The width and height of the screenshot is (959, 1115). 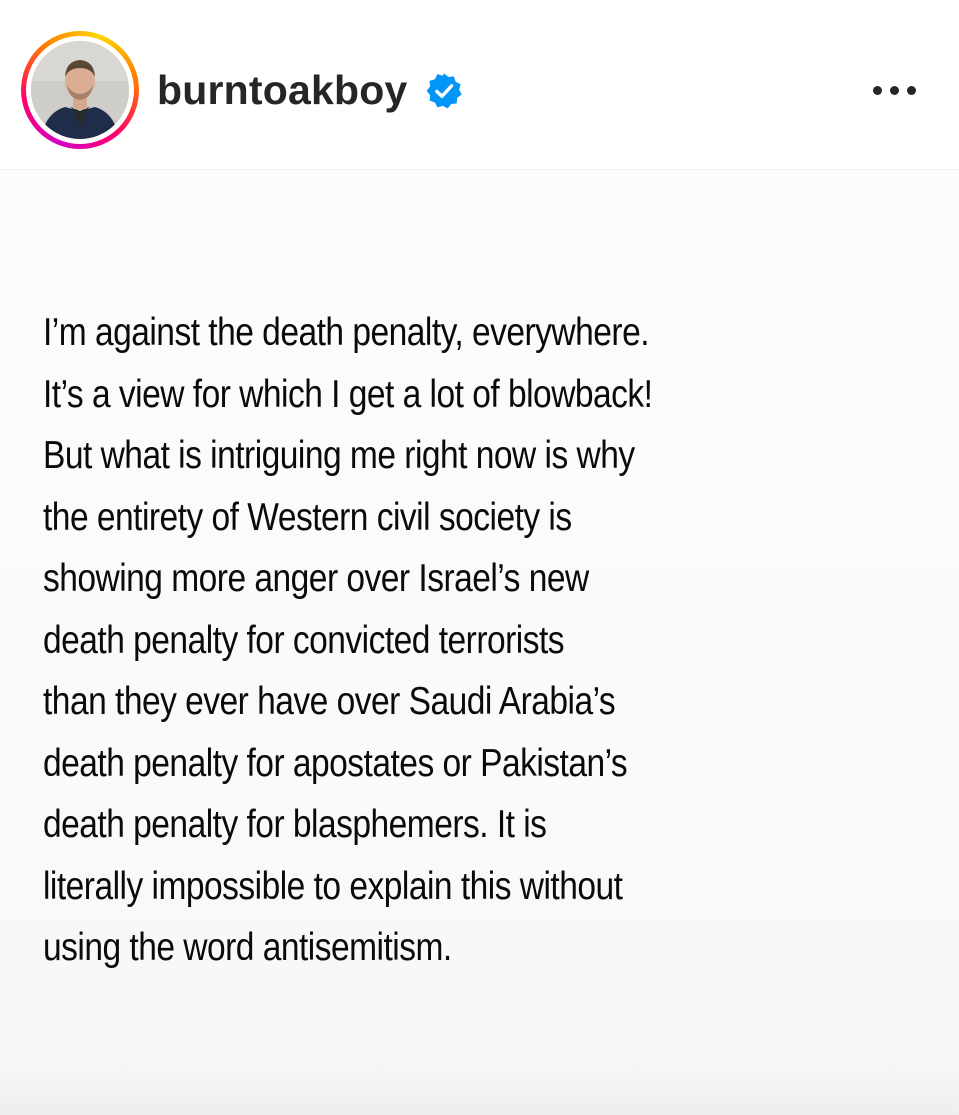 I want to click on avatar-photo, so click(x=80, y=90).